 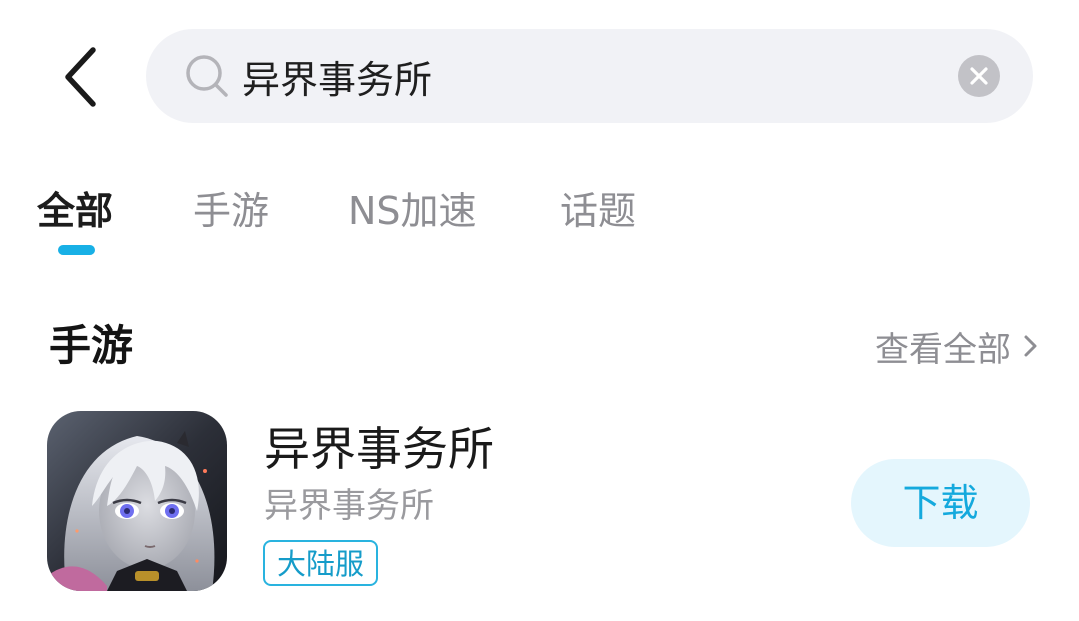 What do you see at coordinates (137, 501) in the screenshot?
I see `game-app-icon` at bounding box center [137, 501].